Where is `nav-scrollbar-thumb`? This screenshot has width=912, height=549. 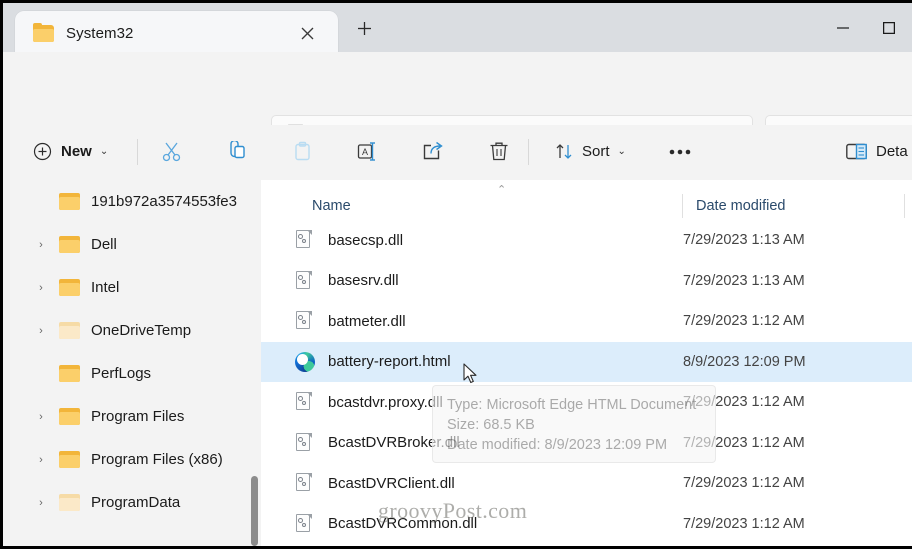
nav-scrollbar-thumb is located at coordinates (254, 511).